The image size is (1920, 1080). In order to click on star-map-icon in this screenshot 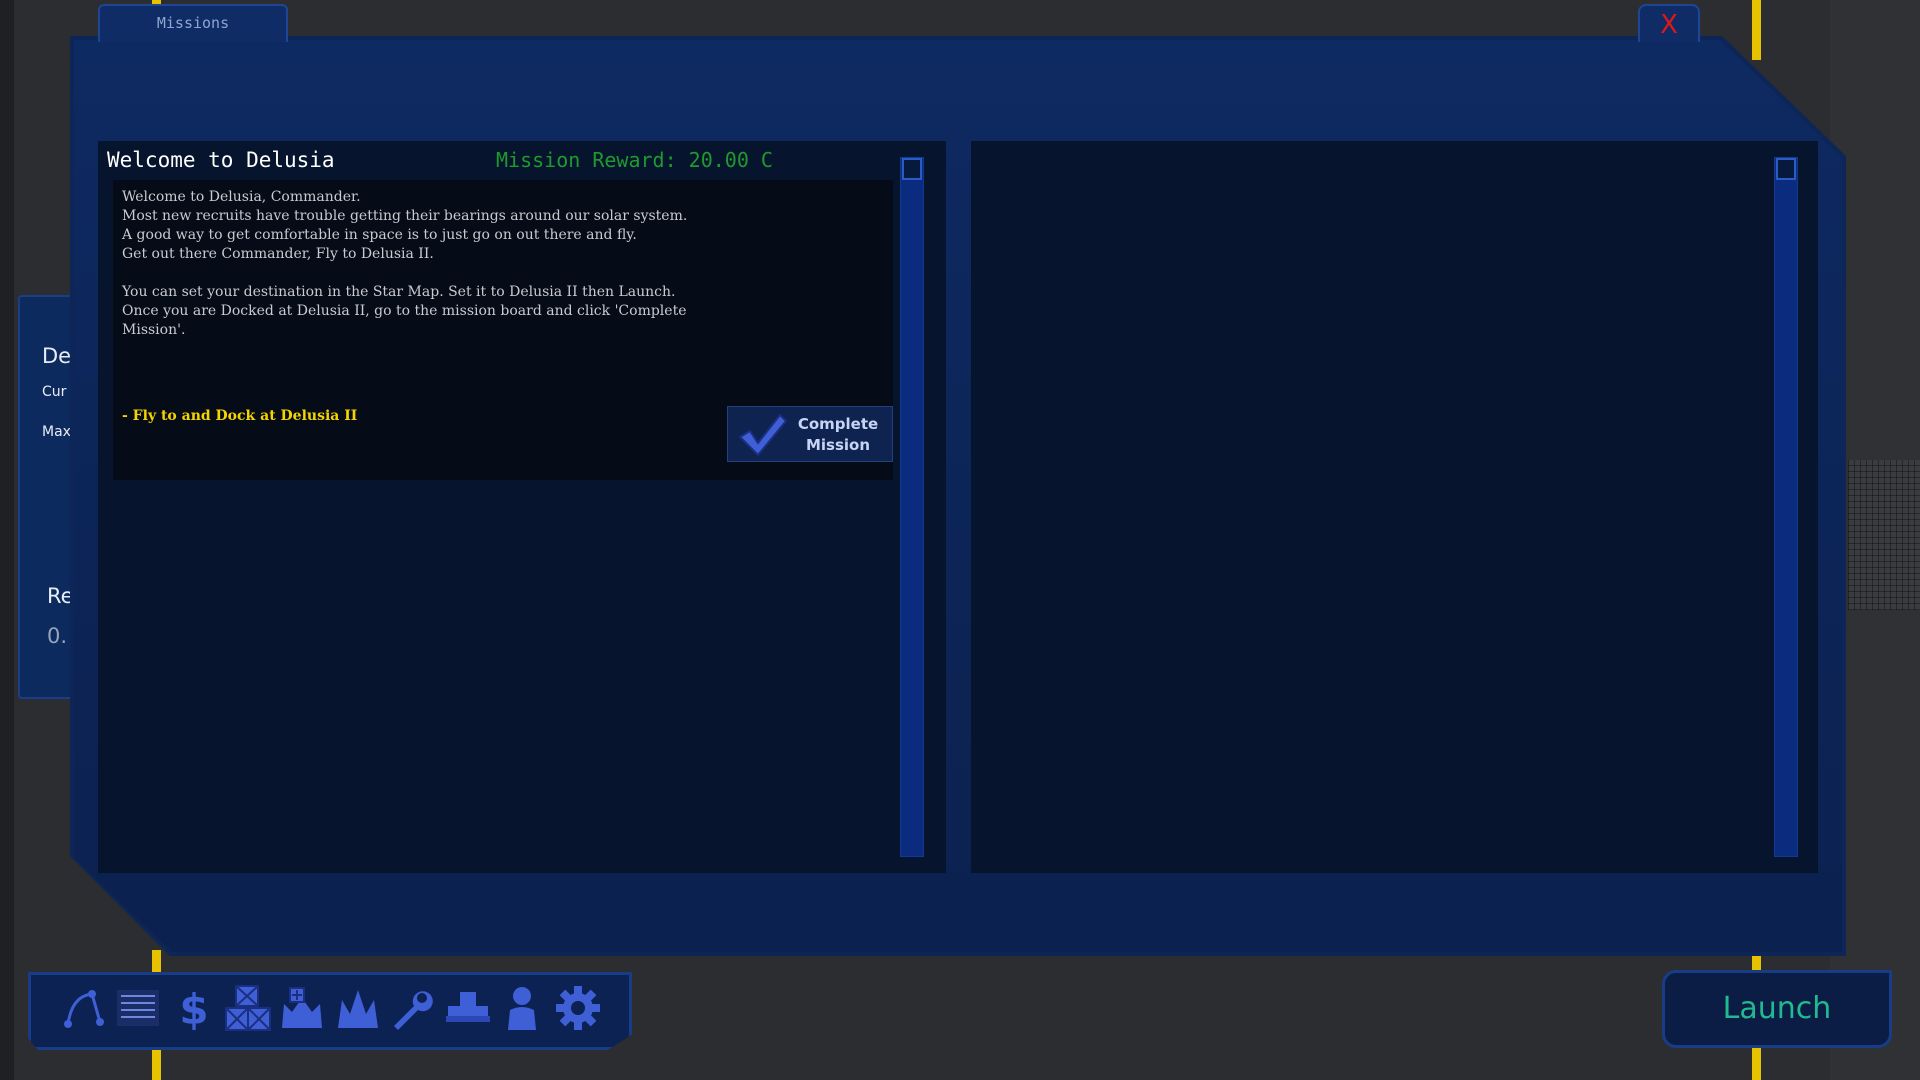, I will do `click(84, 1008)`.